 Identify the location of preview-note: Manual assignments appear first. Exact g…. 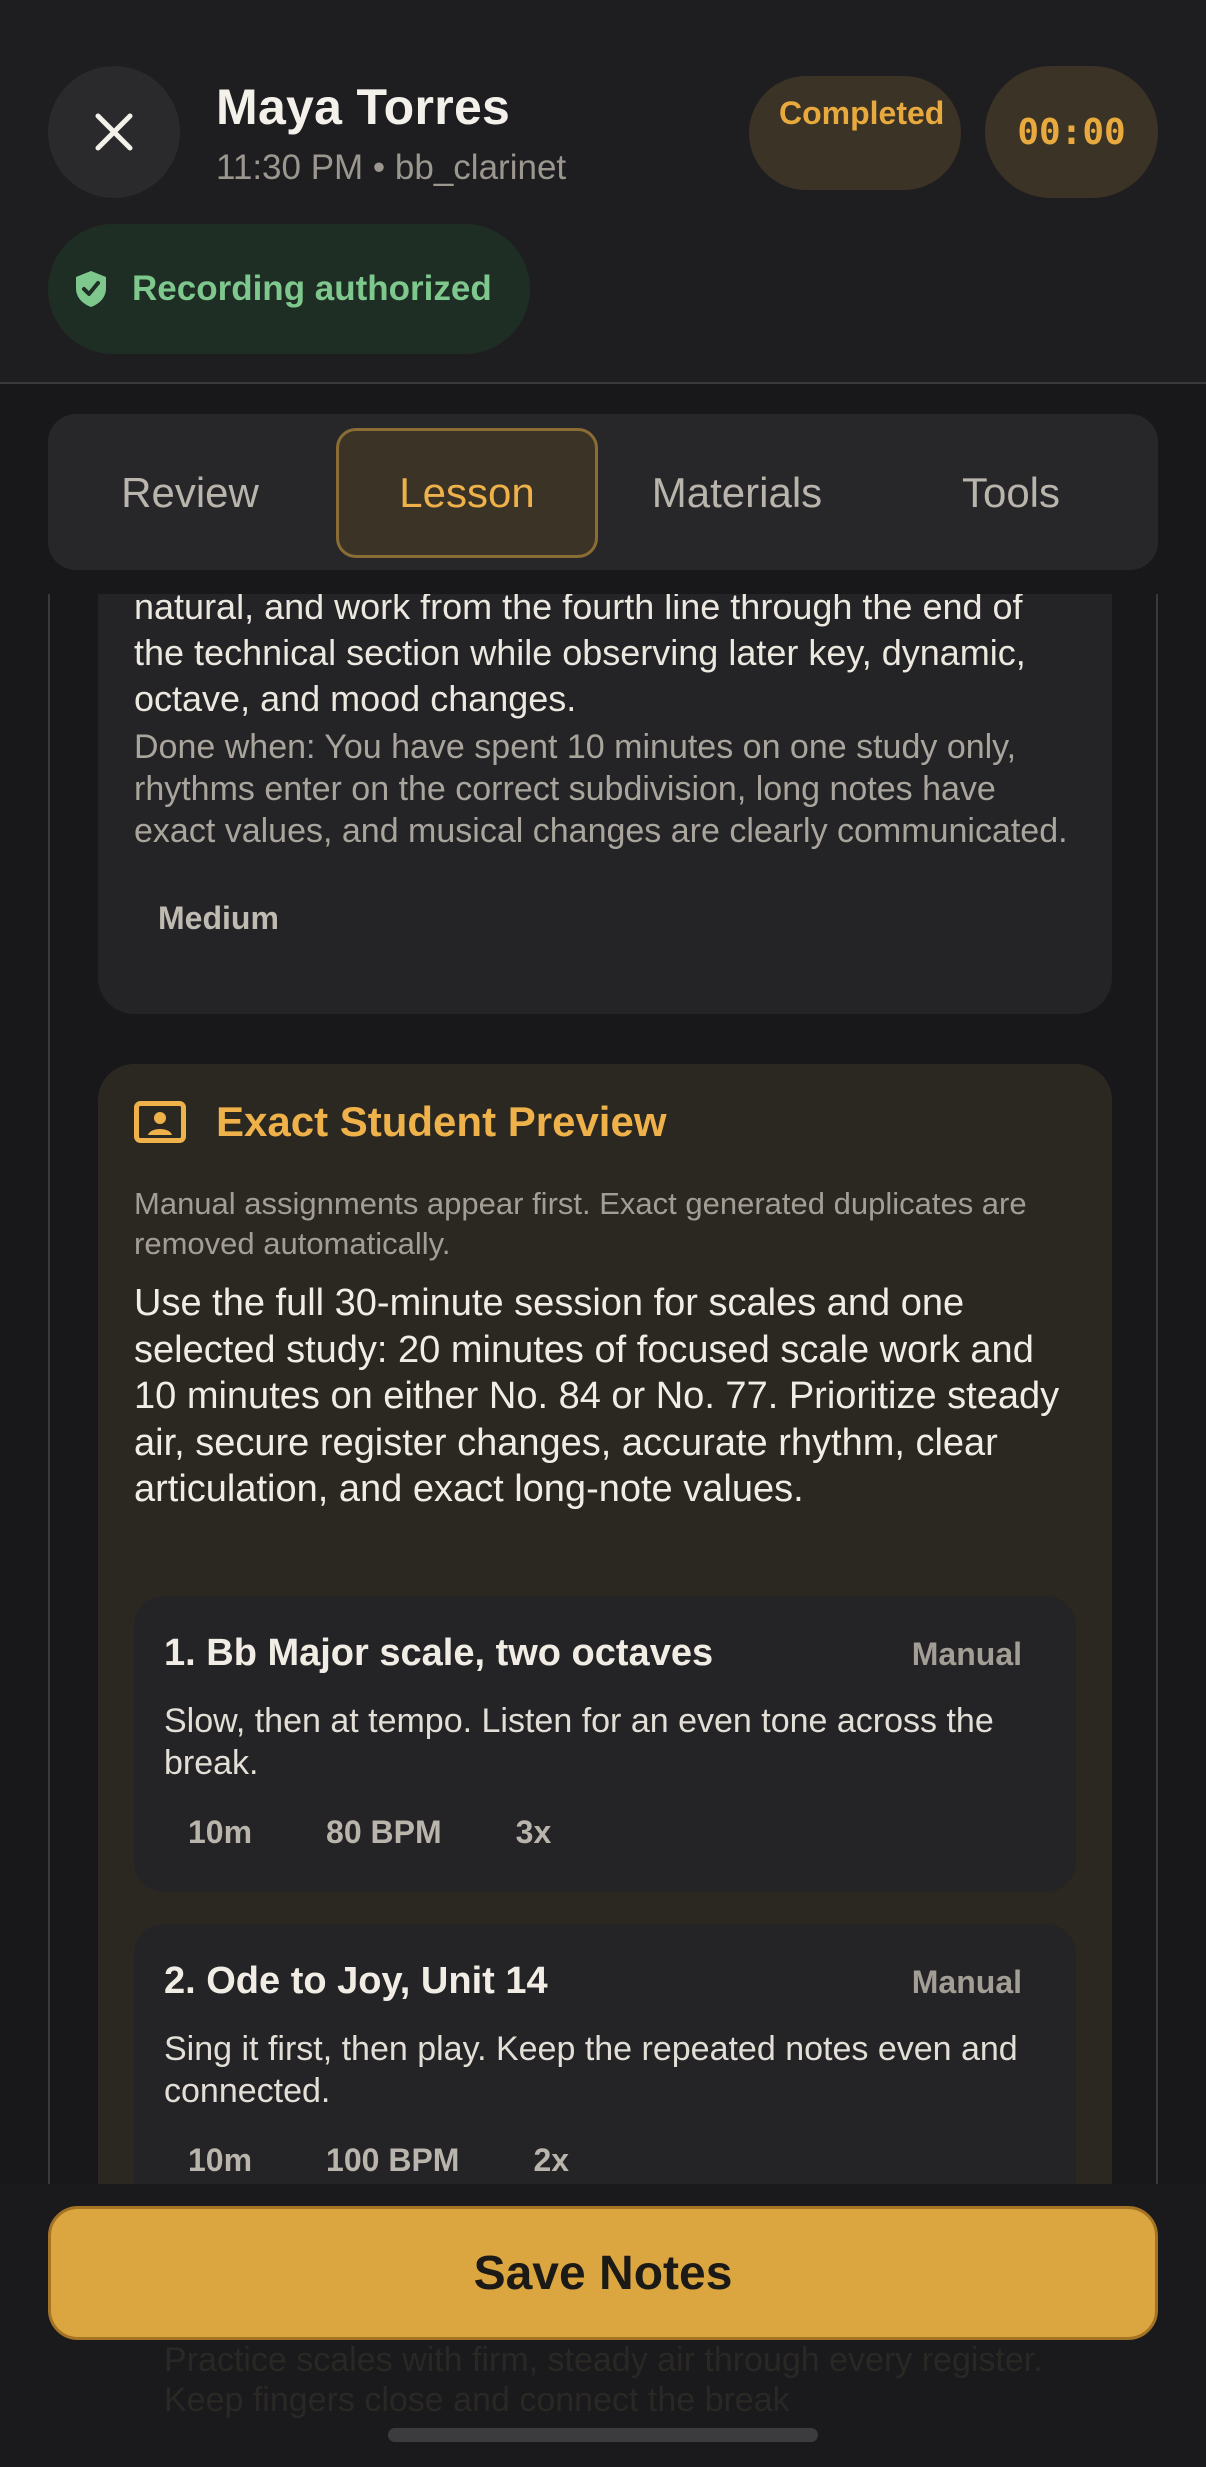
(580, 1223).